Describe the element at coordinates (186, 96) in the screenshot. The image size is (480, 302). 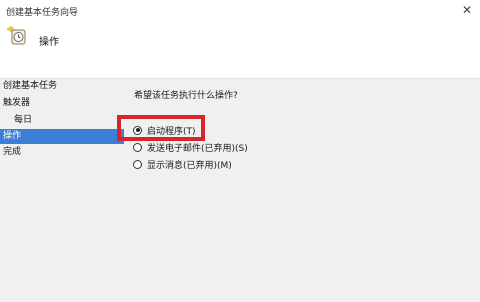
I see `action-prompt: 希望该任务执行什么操作?` at that location.